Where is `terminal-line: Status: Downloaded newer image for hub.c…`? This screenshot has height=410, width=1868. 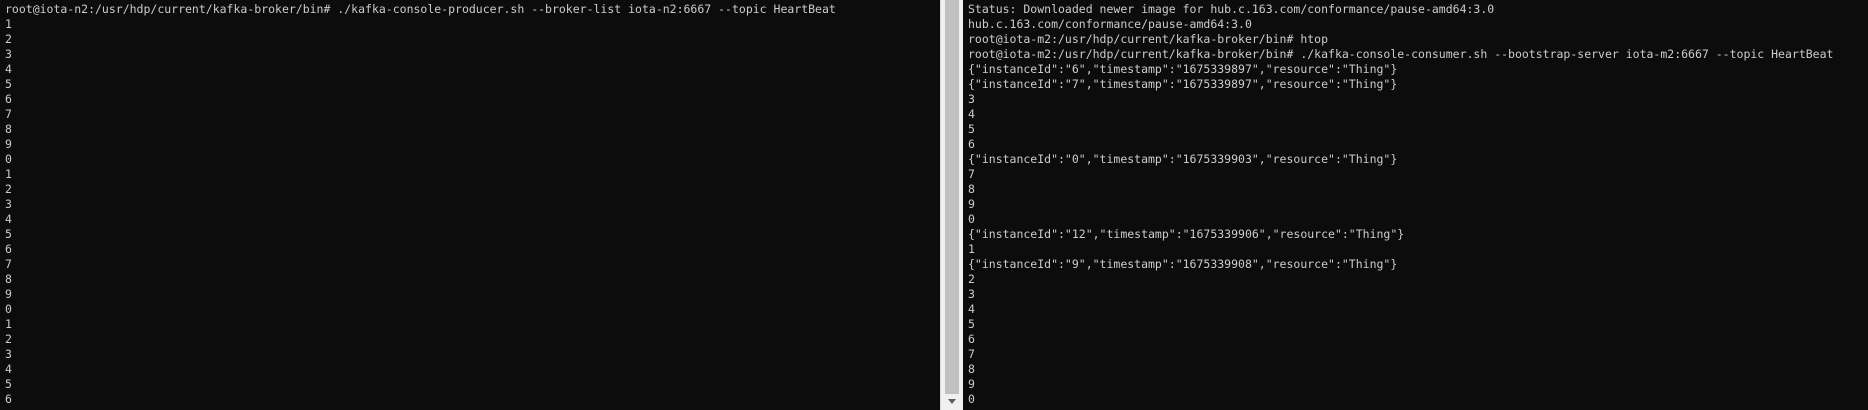
terminal-line: Status: Downloaded newer image for hub.c… is located at coordinates (1231, 9).